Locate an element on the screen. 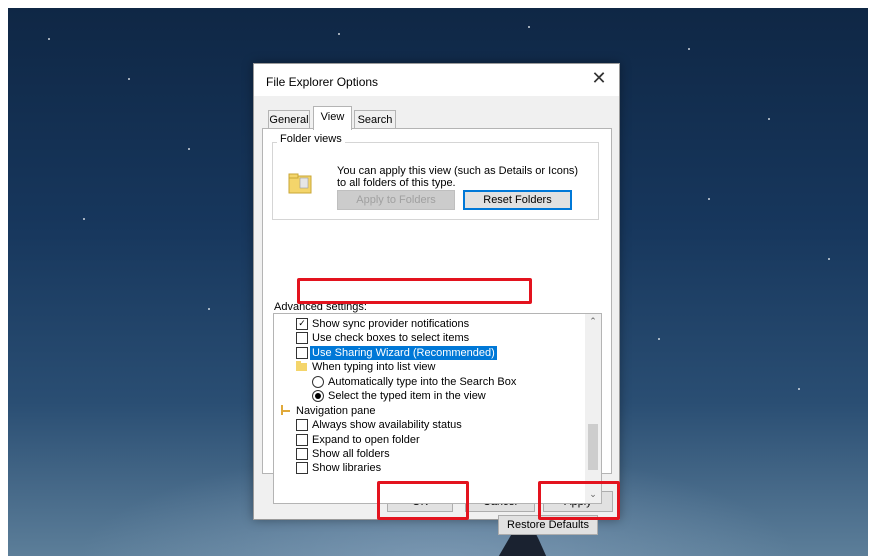 The height and width of the screenshot is (556, 869). list-item-label: When typing into list view is located at coordinates (374, 367).